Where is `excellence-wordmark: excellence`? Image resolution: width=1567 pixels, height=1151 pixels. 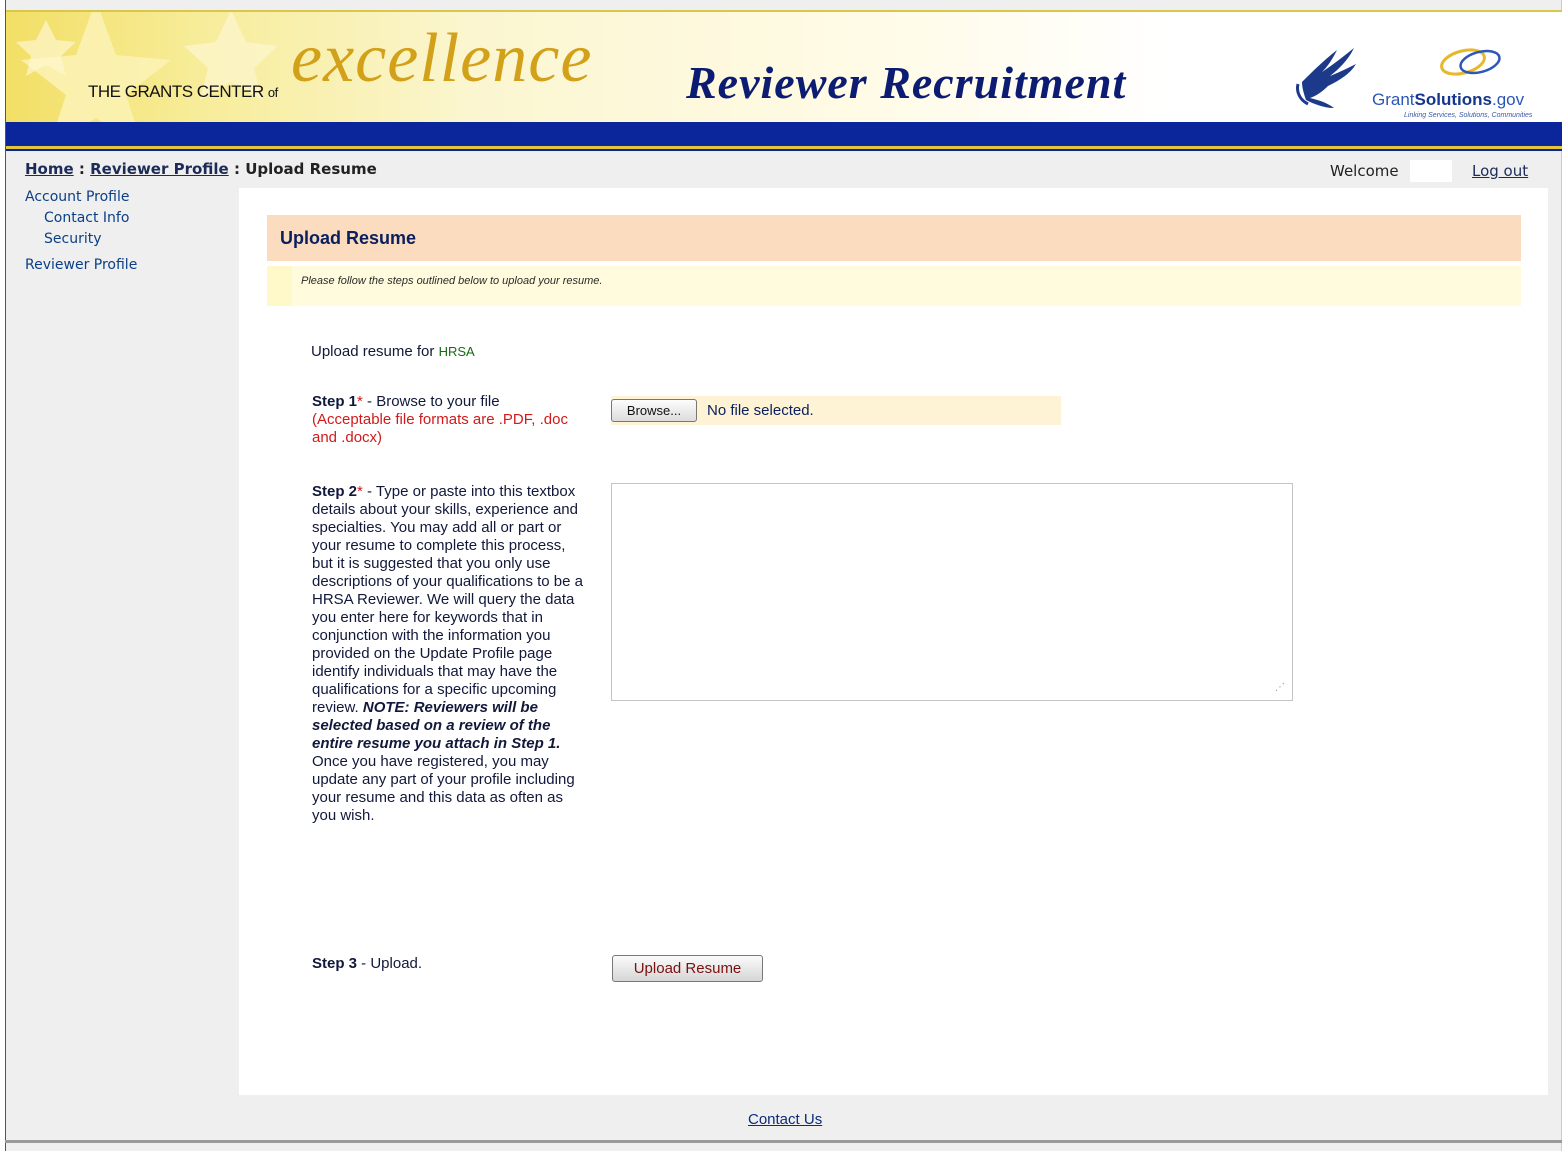
excellence-wordmark: excellence is located at coordinates (442, 58).